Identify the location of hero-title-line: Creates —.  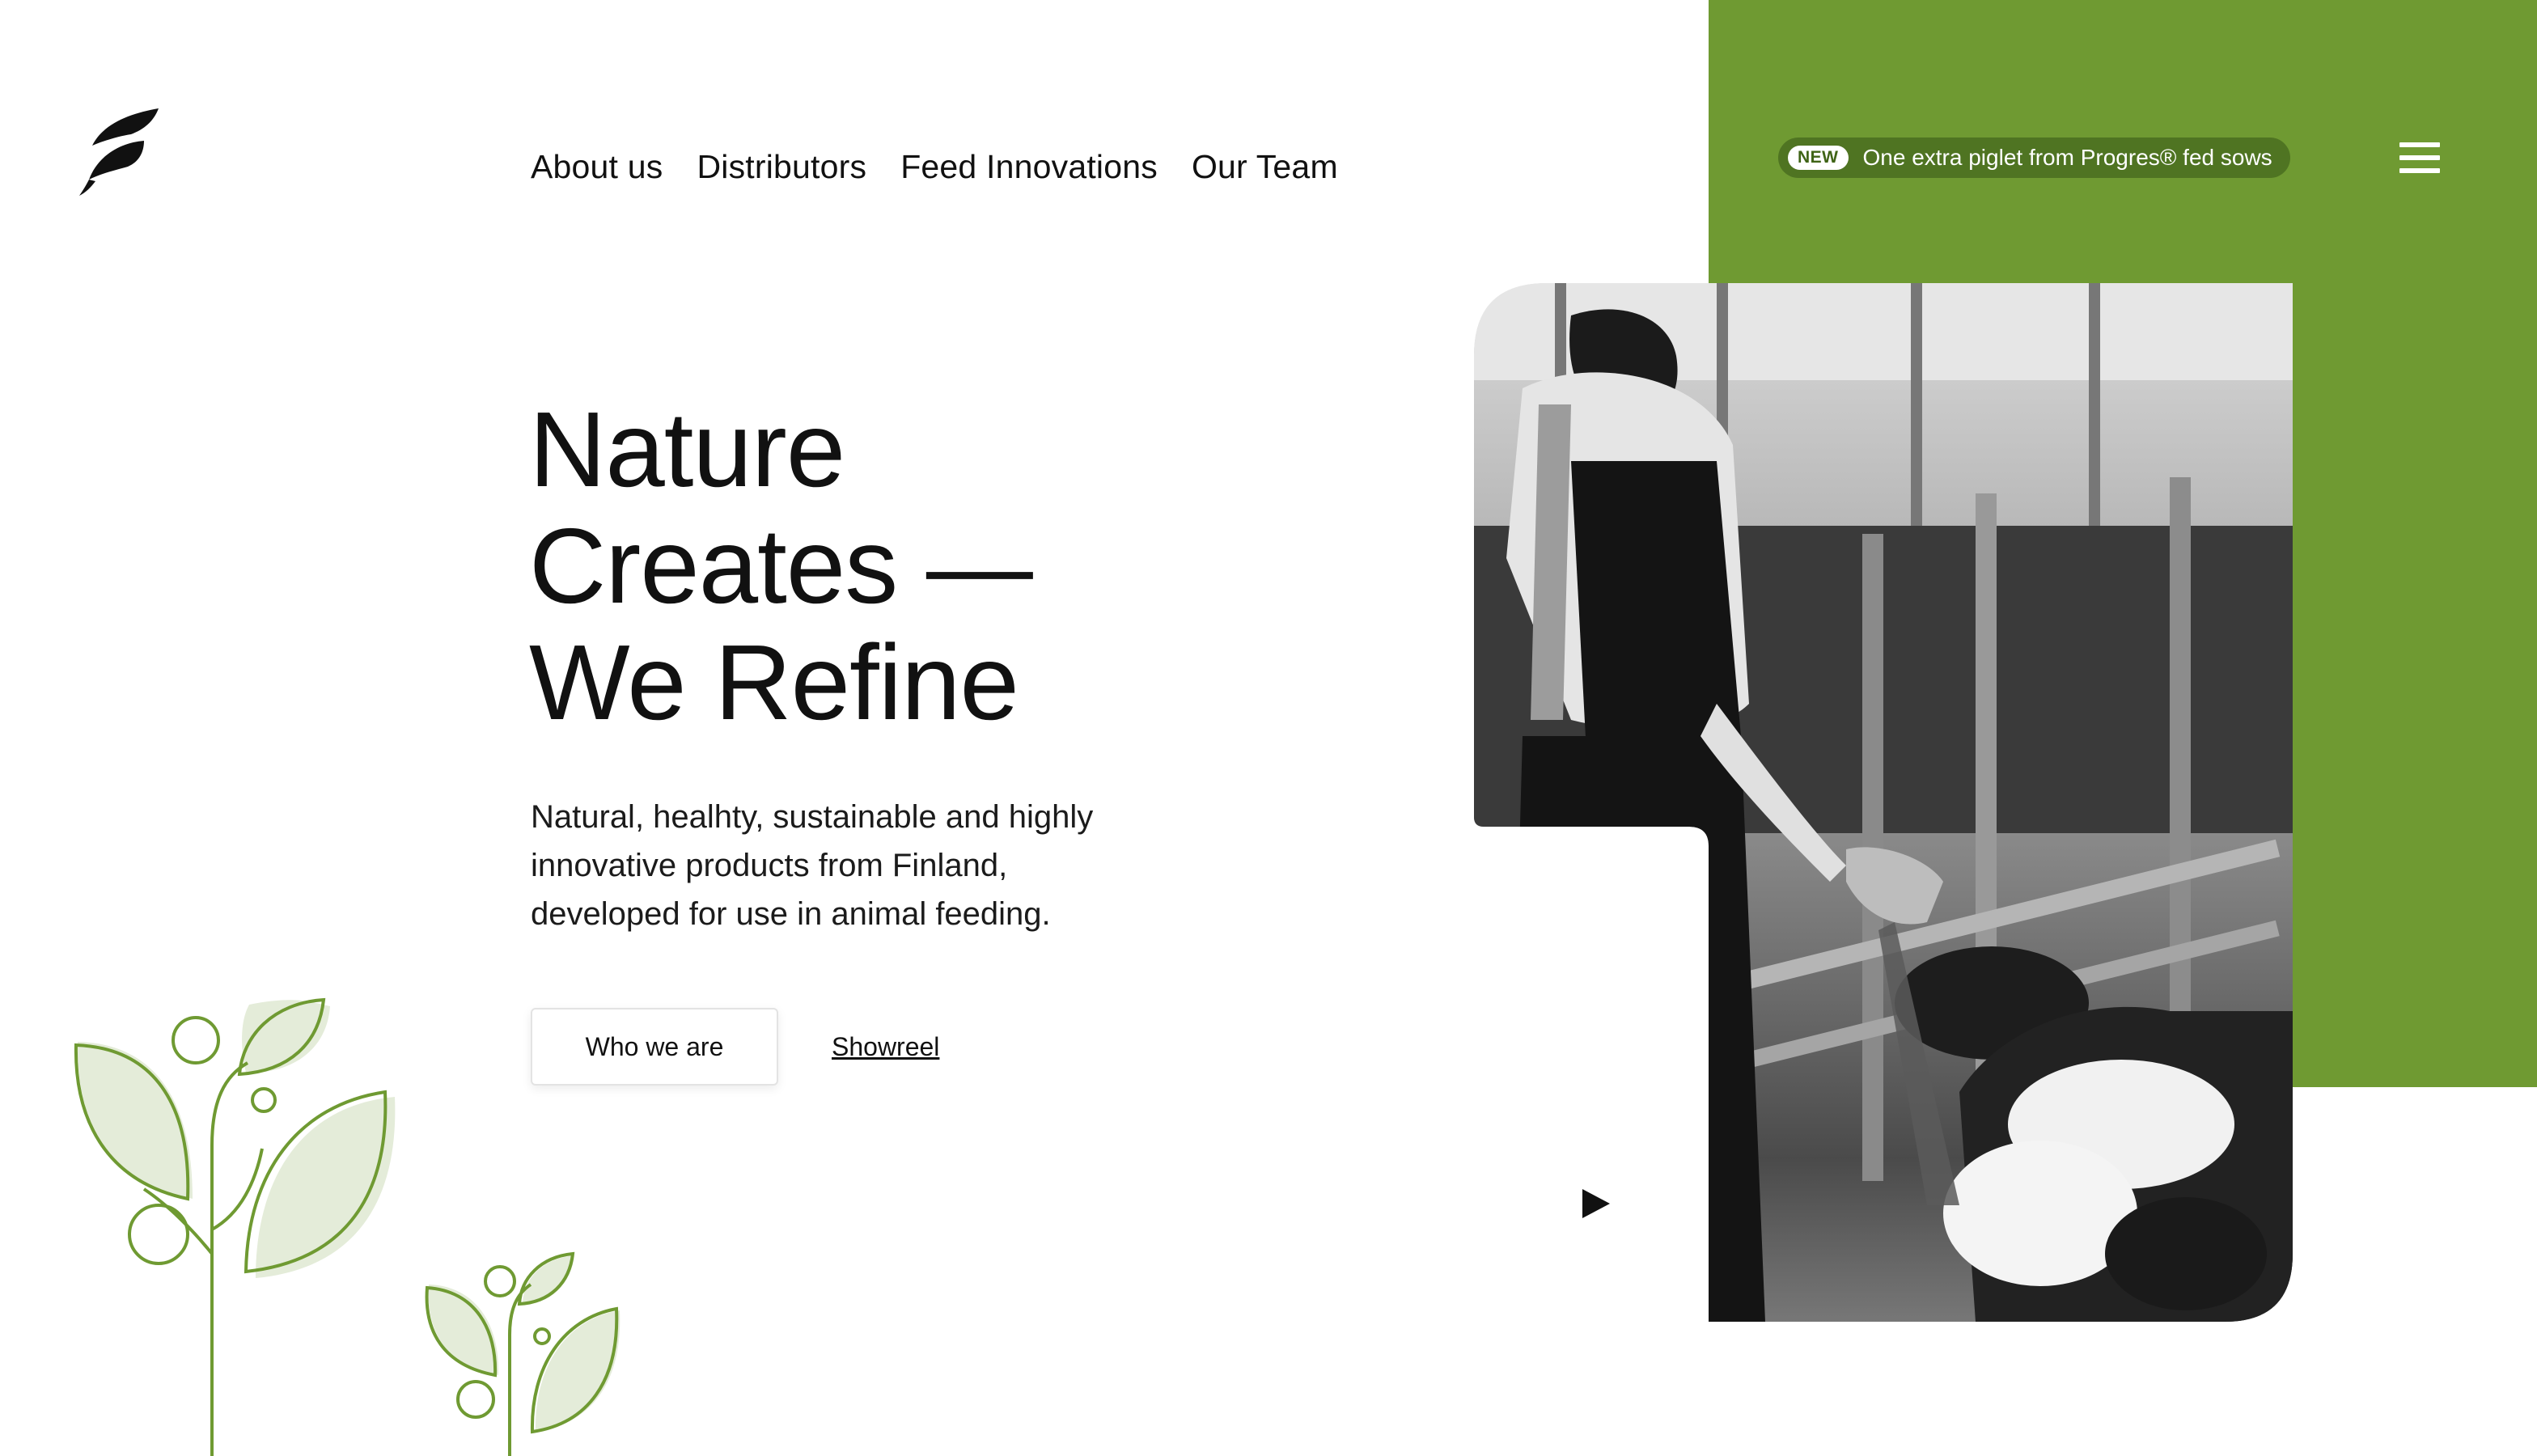
(781, 565).